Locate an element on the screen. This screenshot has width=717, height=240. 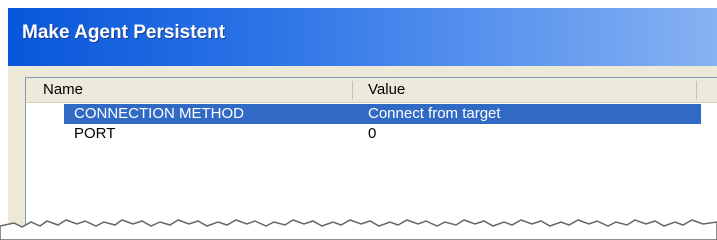
list-header: Name Value is located at coordinates (371, 90).